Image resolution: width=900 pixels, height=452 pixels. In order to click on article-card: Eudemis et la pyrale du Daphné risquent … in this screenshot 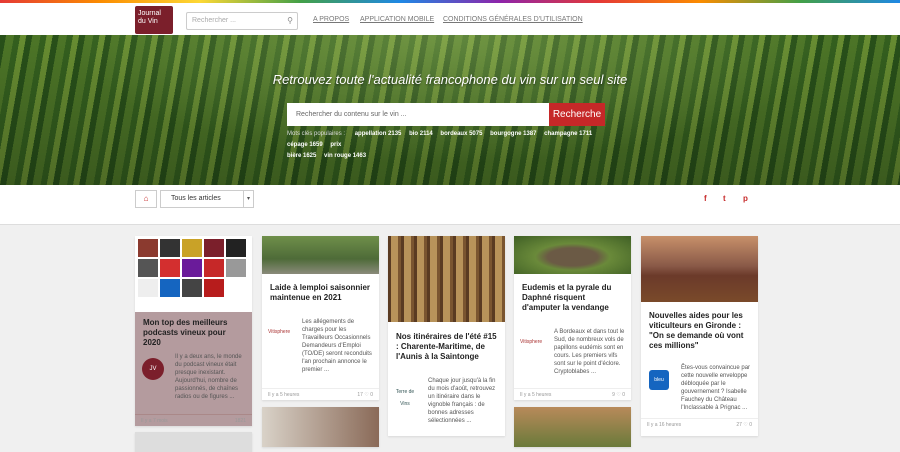, I will do `click(572, 318)`.